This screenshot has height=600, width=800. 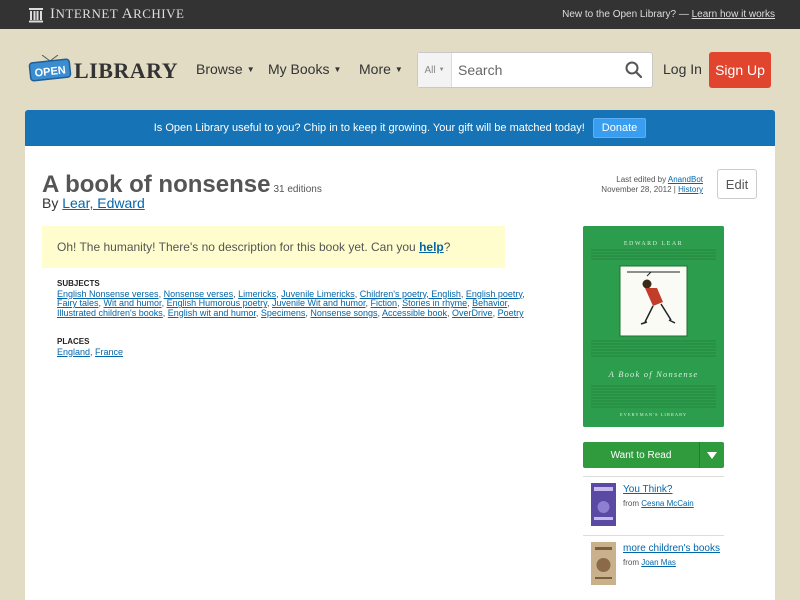 What do you see at coordinates (117, 14) in the screenshot?
I see `internet-archive-name: INTERNET ARCHIVE` at bounding box center [117, 14].